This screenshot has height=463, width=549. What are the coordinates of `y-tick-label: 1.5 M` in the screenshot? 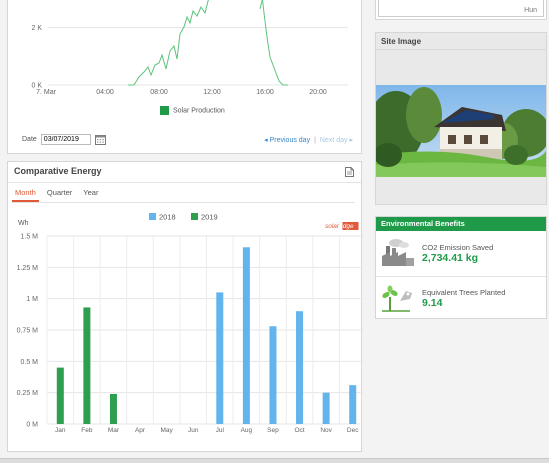 It's located at (29, 237).